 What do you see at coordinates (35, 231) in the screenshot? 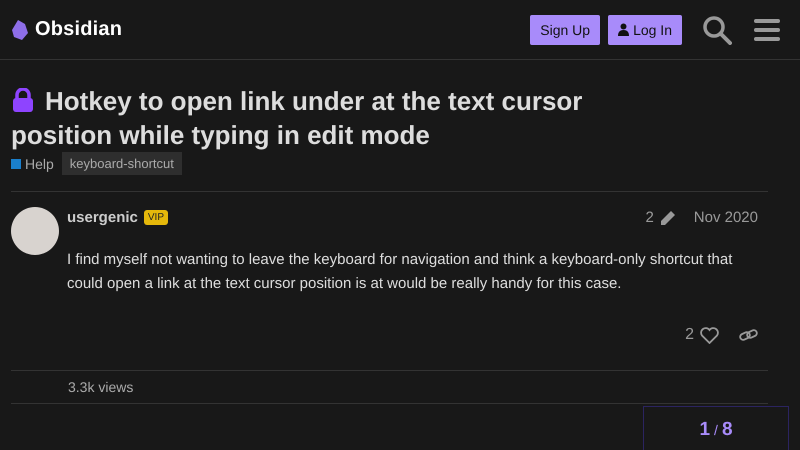
I see `avatar-circle` at bounding box center [35, 231].